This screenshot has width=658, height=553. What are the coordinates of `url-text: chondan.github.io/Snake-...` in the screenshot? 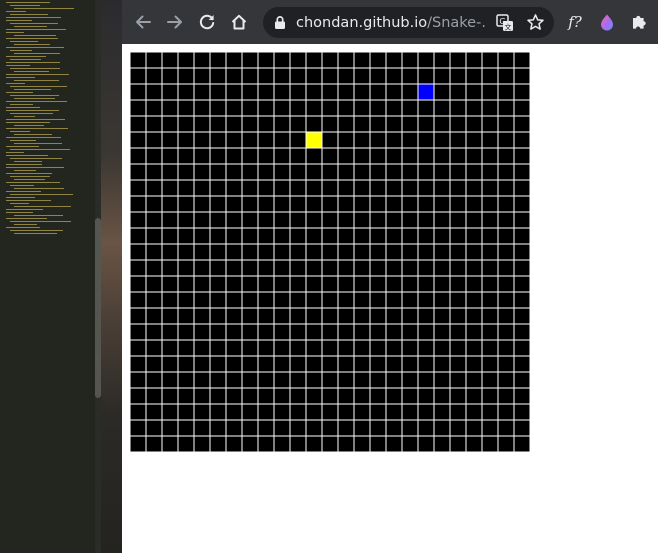 It's located at (391, 23).